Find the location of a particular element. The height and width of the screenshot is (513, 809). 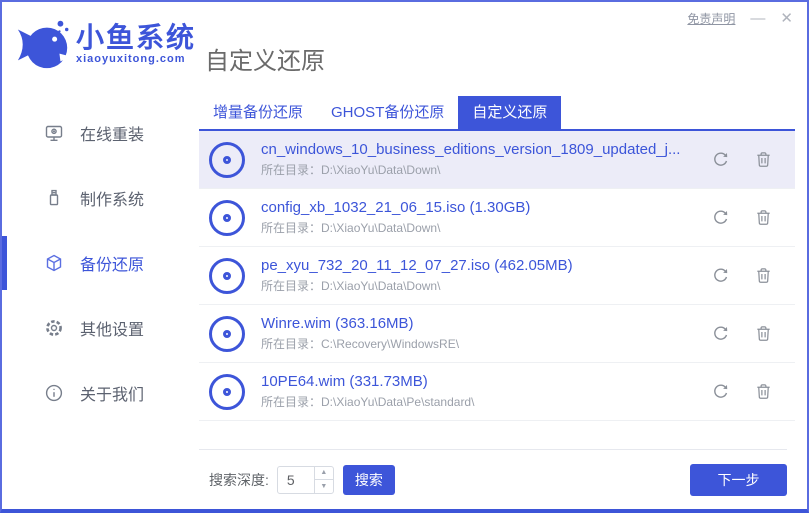

tab-ghost-backup-restore: GHOST备份还原 is located at coordinates (387, 112).